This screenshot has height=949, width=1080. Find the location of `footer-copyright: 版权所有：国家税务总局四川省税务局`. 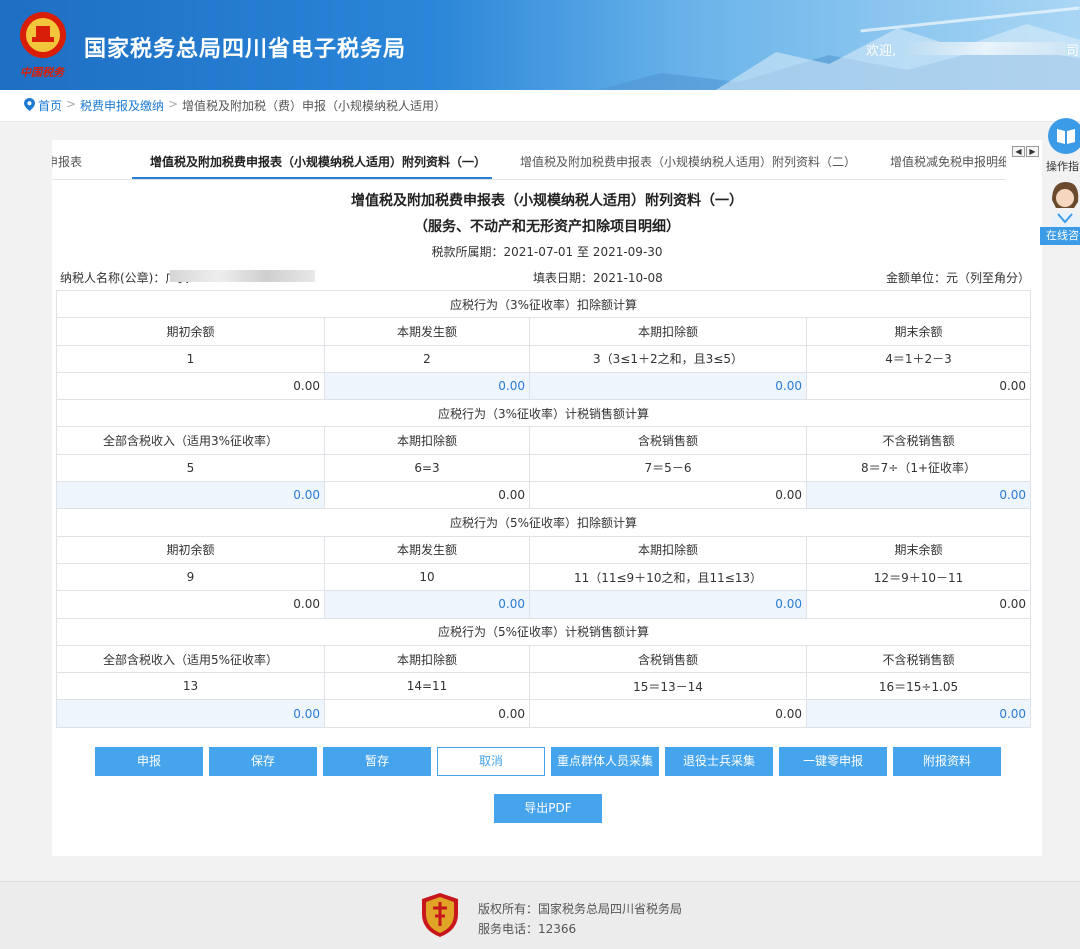

footer-copyright: 版权所有：国家税务总局四川省税务局 is located at coordinates (580, 909).